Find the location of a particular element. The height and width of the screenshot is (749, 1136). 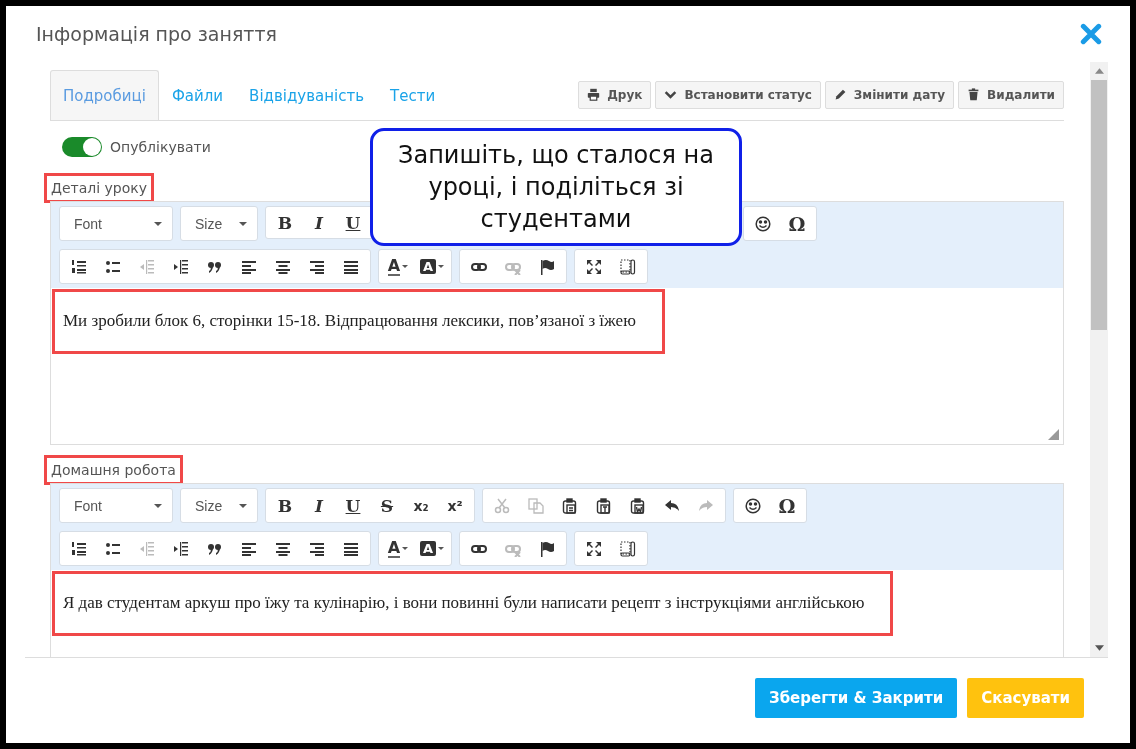

editor-text: Я дав студентам аркуш про їжу та кулінарію, і вони повинні були написати рецепт з інструкціями англійською is located at coordinates (473, 603).